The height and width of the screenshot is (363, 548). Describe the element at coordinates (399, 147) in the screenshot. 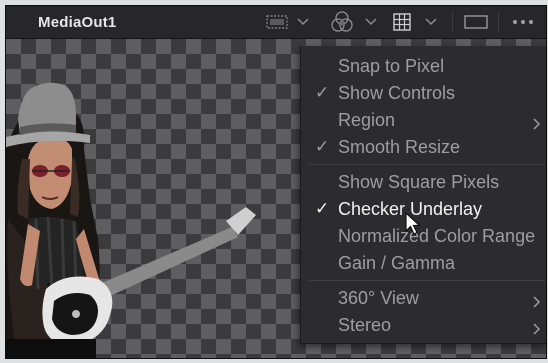

I see `menu-item-label: Smooth Resize` at that location.